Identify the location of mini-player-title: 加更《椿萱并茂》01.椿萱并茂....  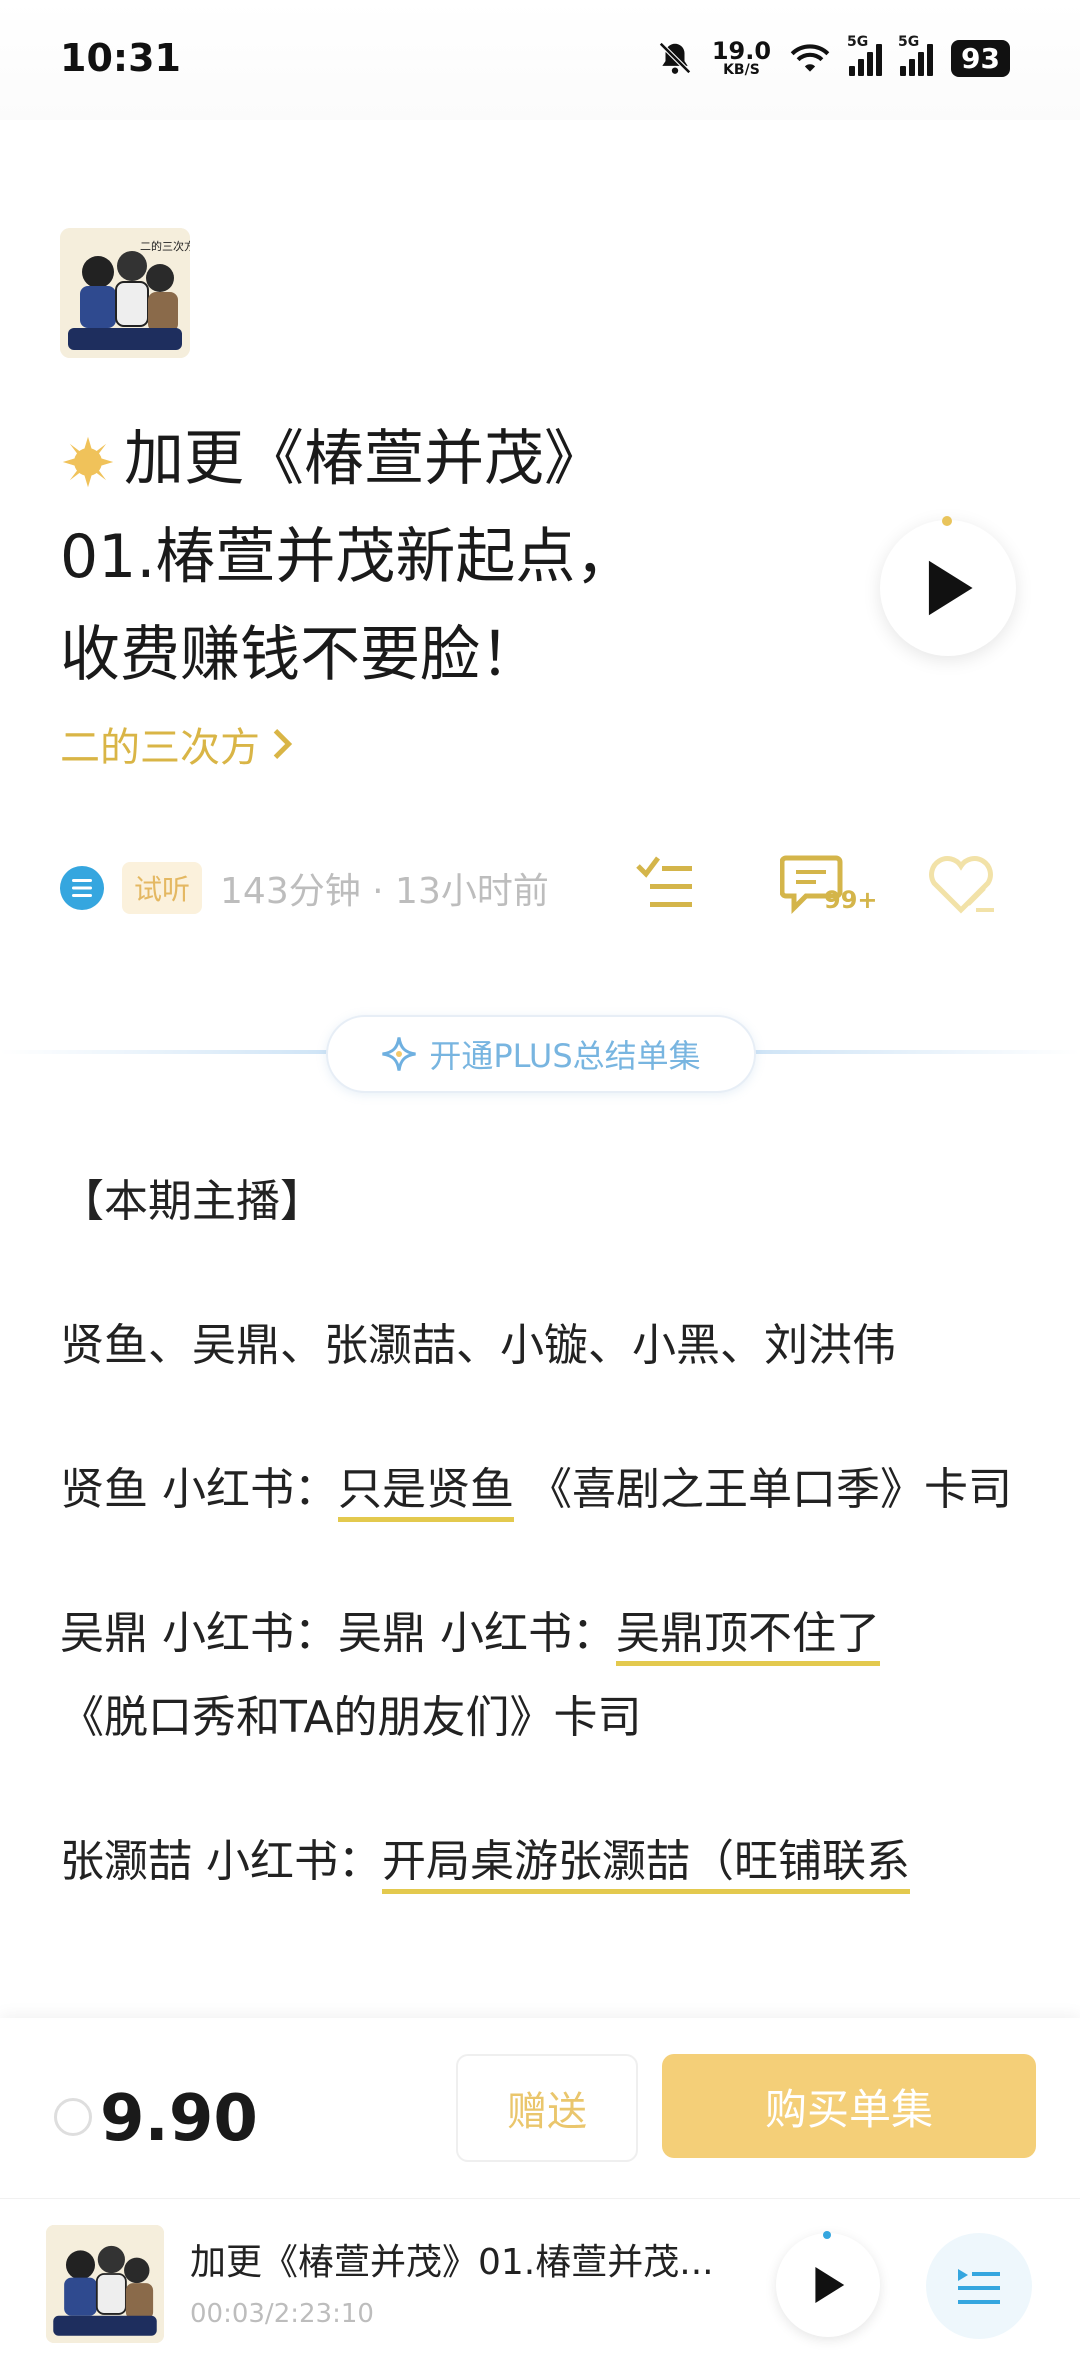
(452, 2262).